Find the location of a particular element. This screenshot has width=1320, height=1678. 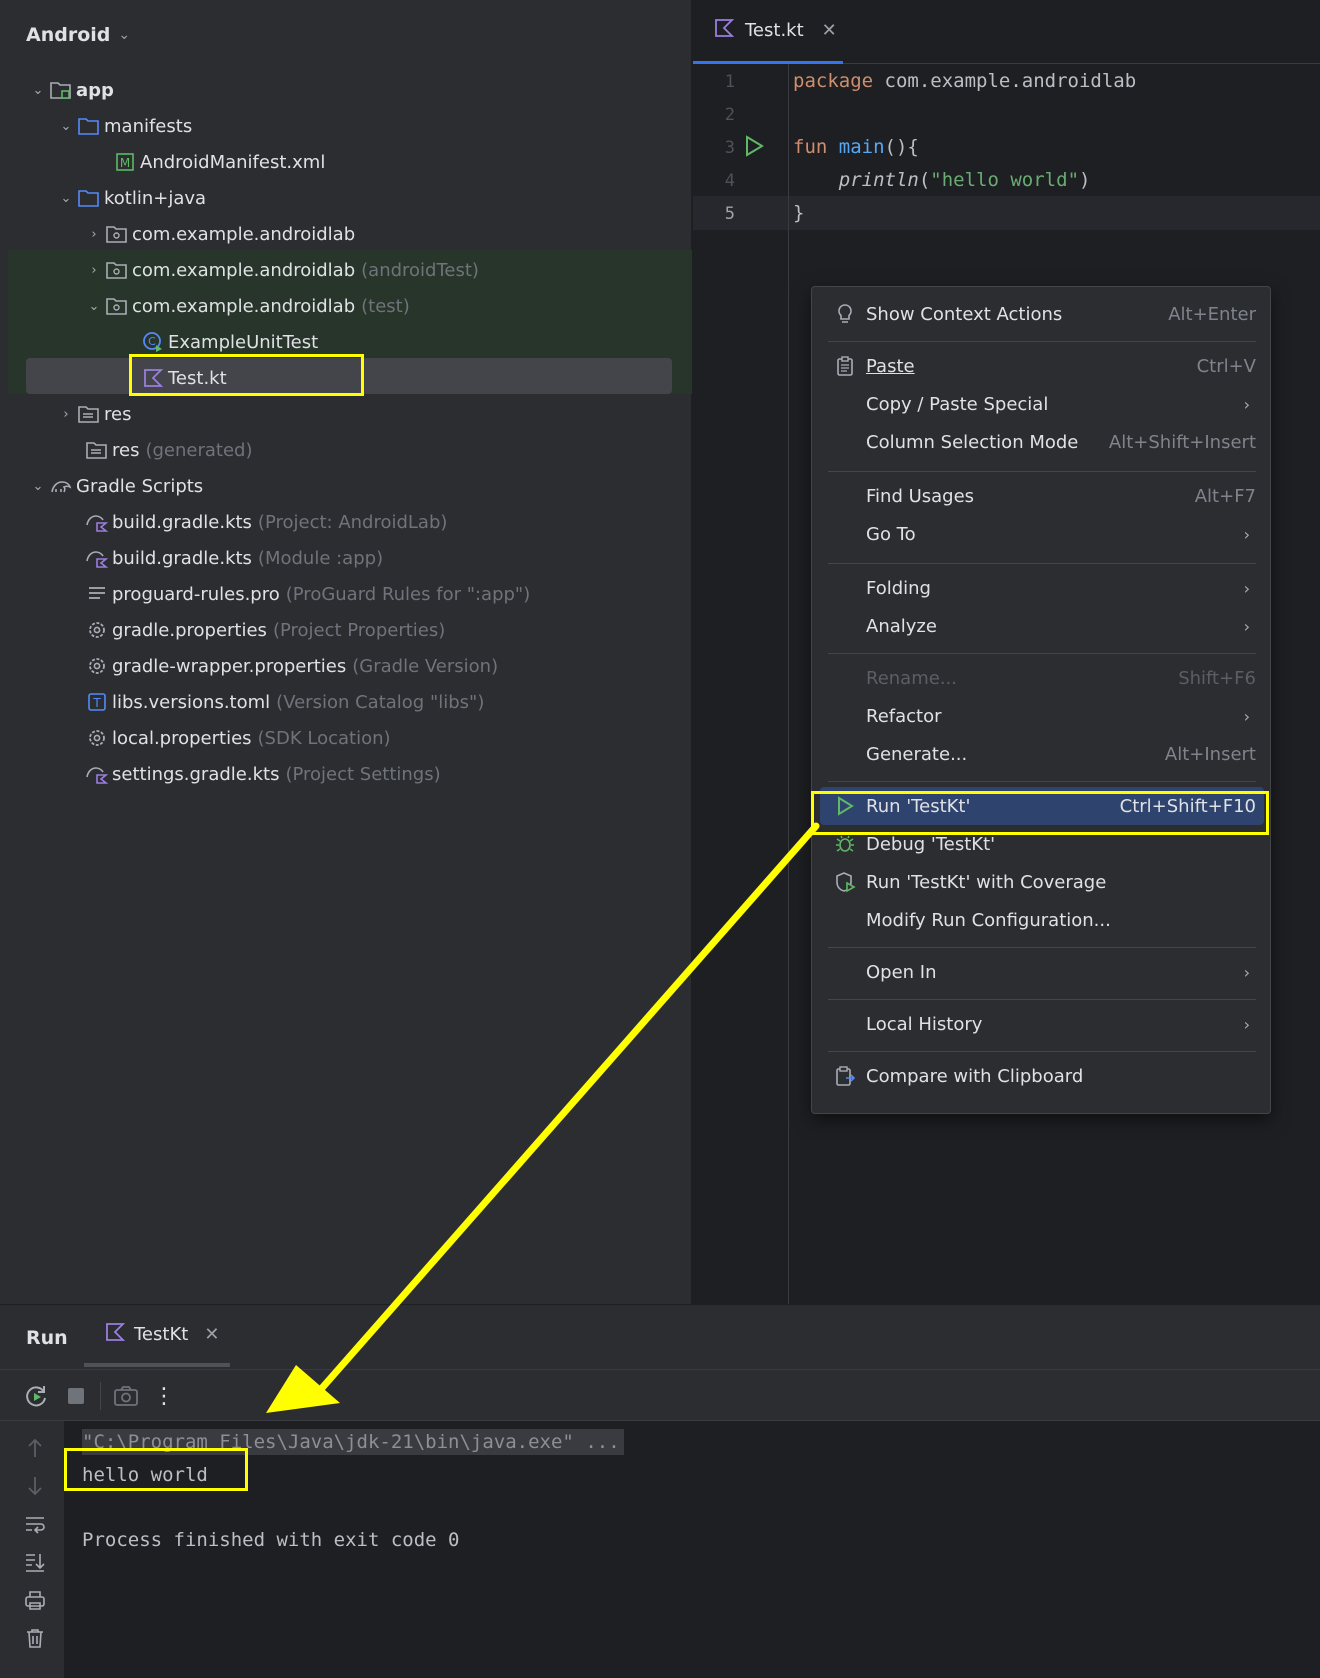

debug-bug-icon is located at coordinates (845, 844).